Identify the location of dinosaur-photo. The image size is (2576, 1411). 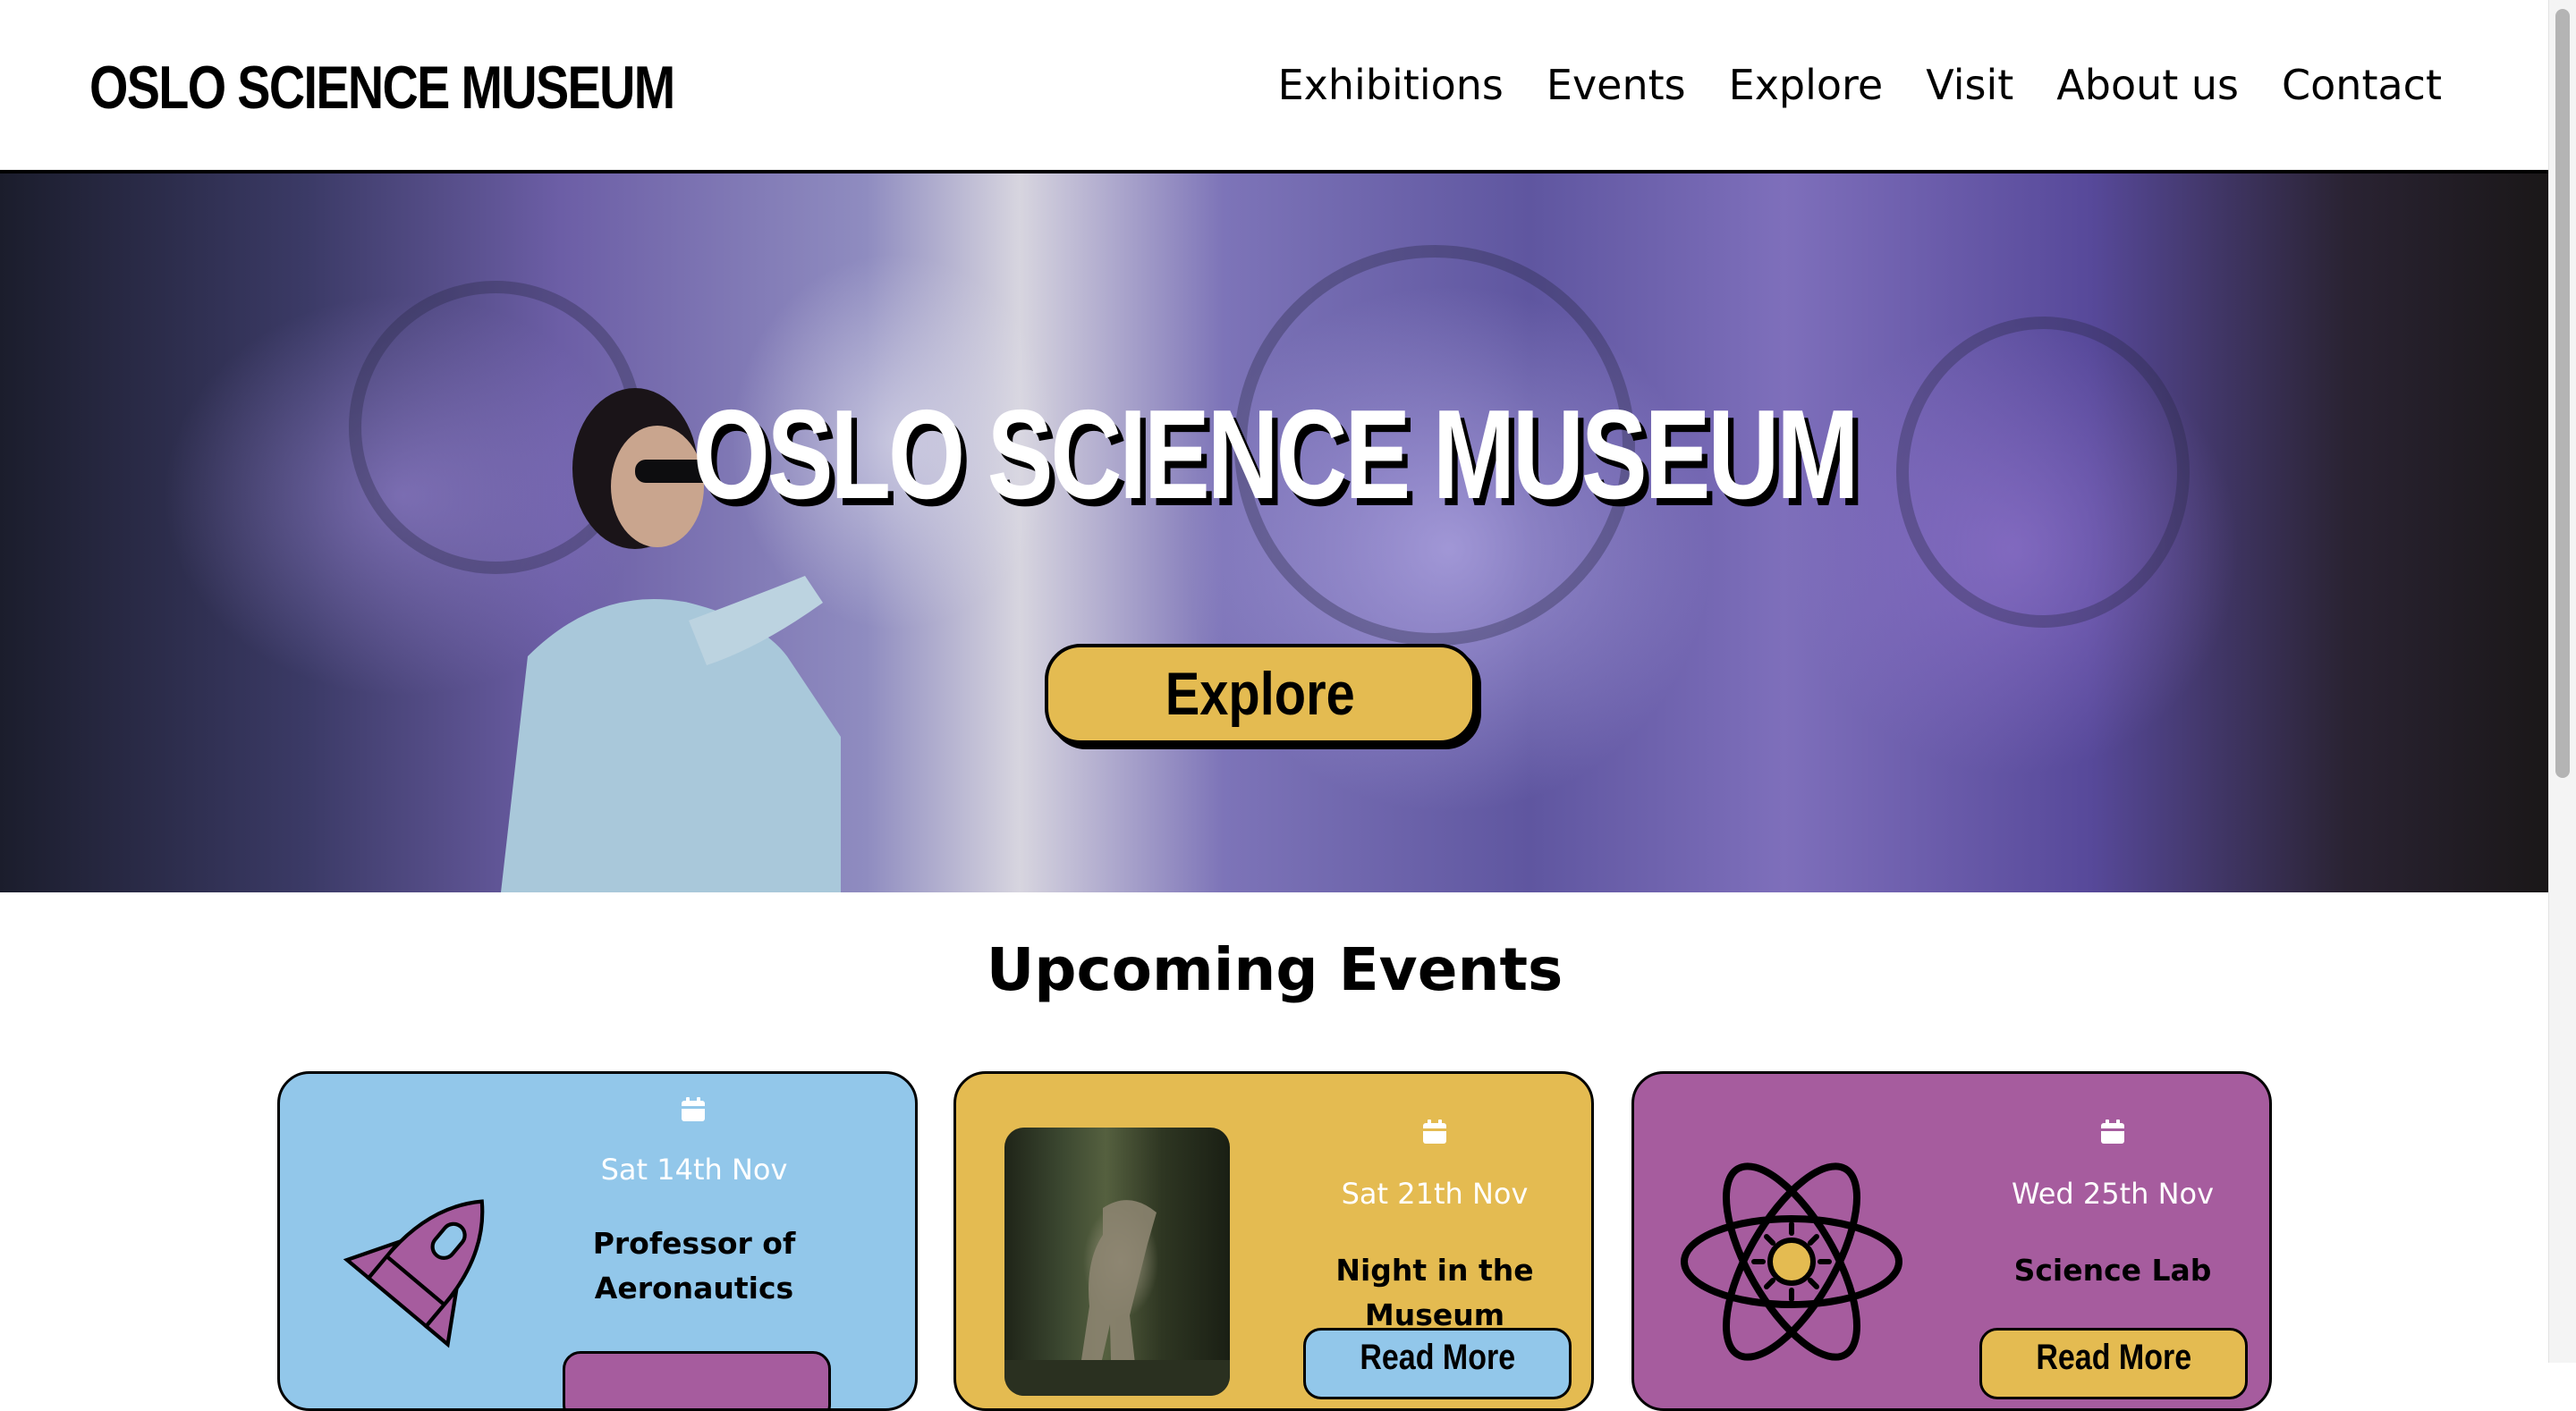
(1117, 1262).